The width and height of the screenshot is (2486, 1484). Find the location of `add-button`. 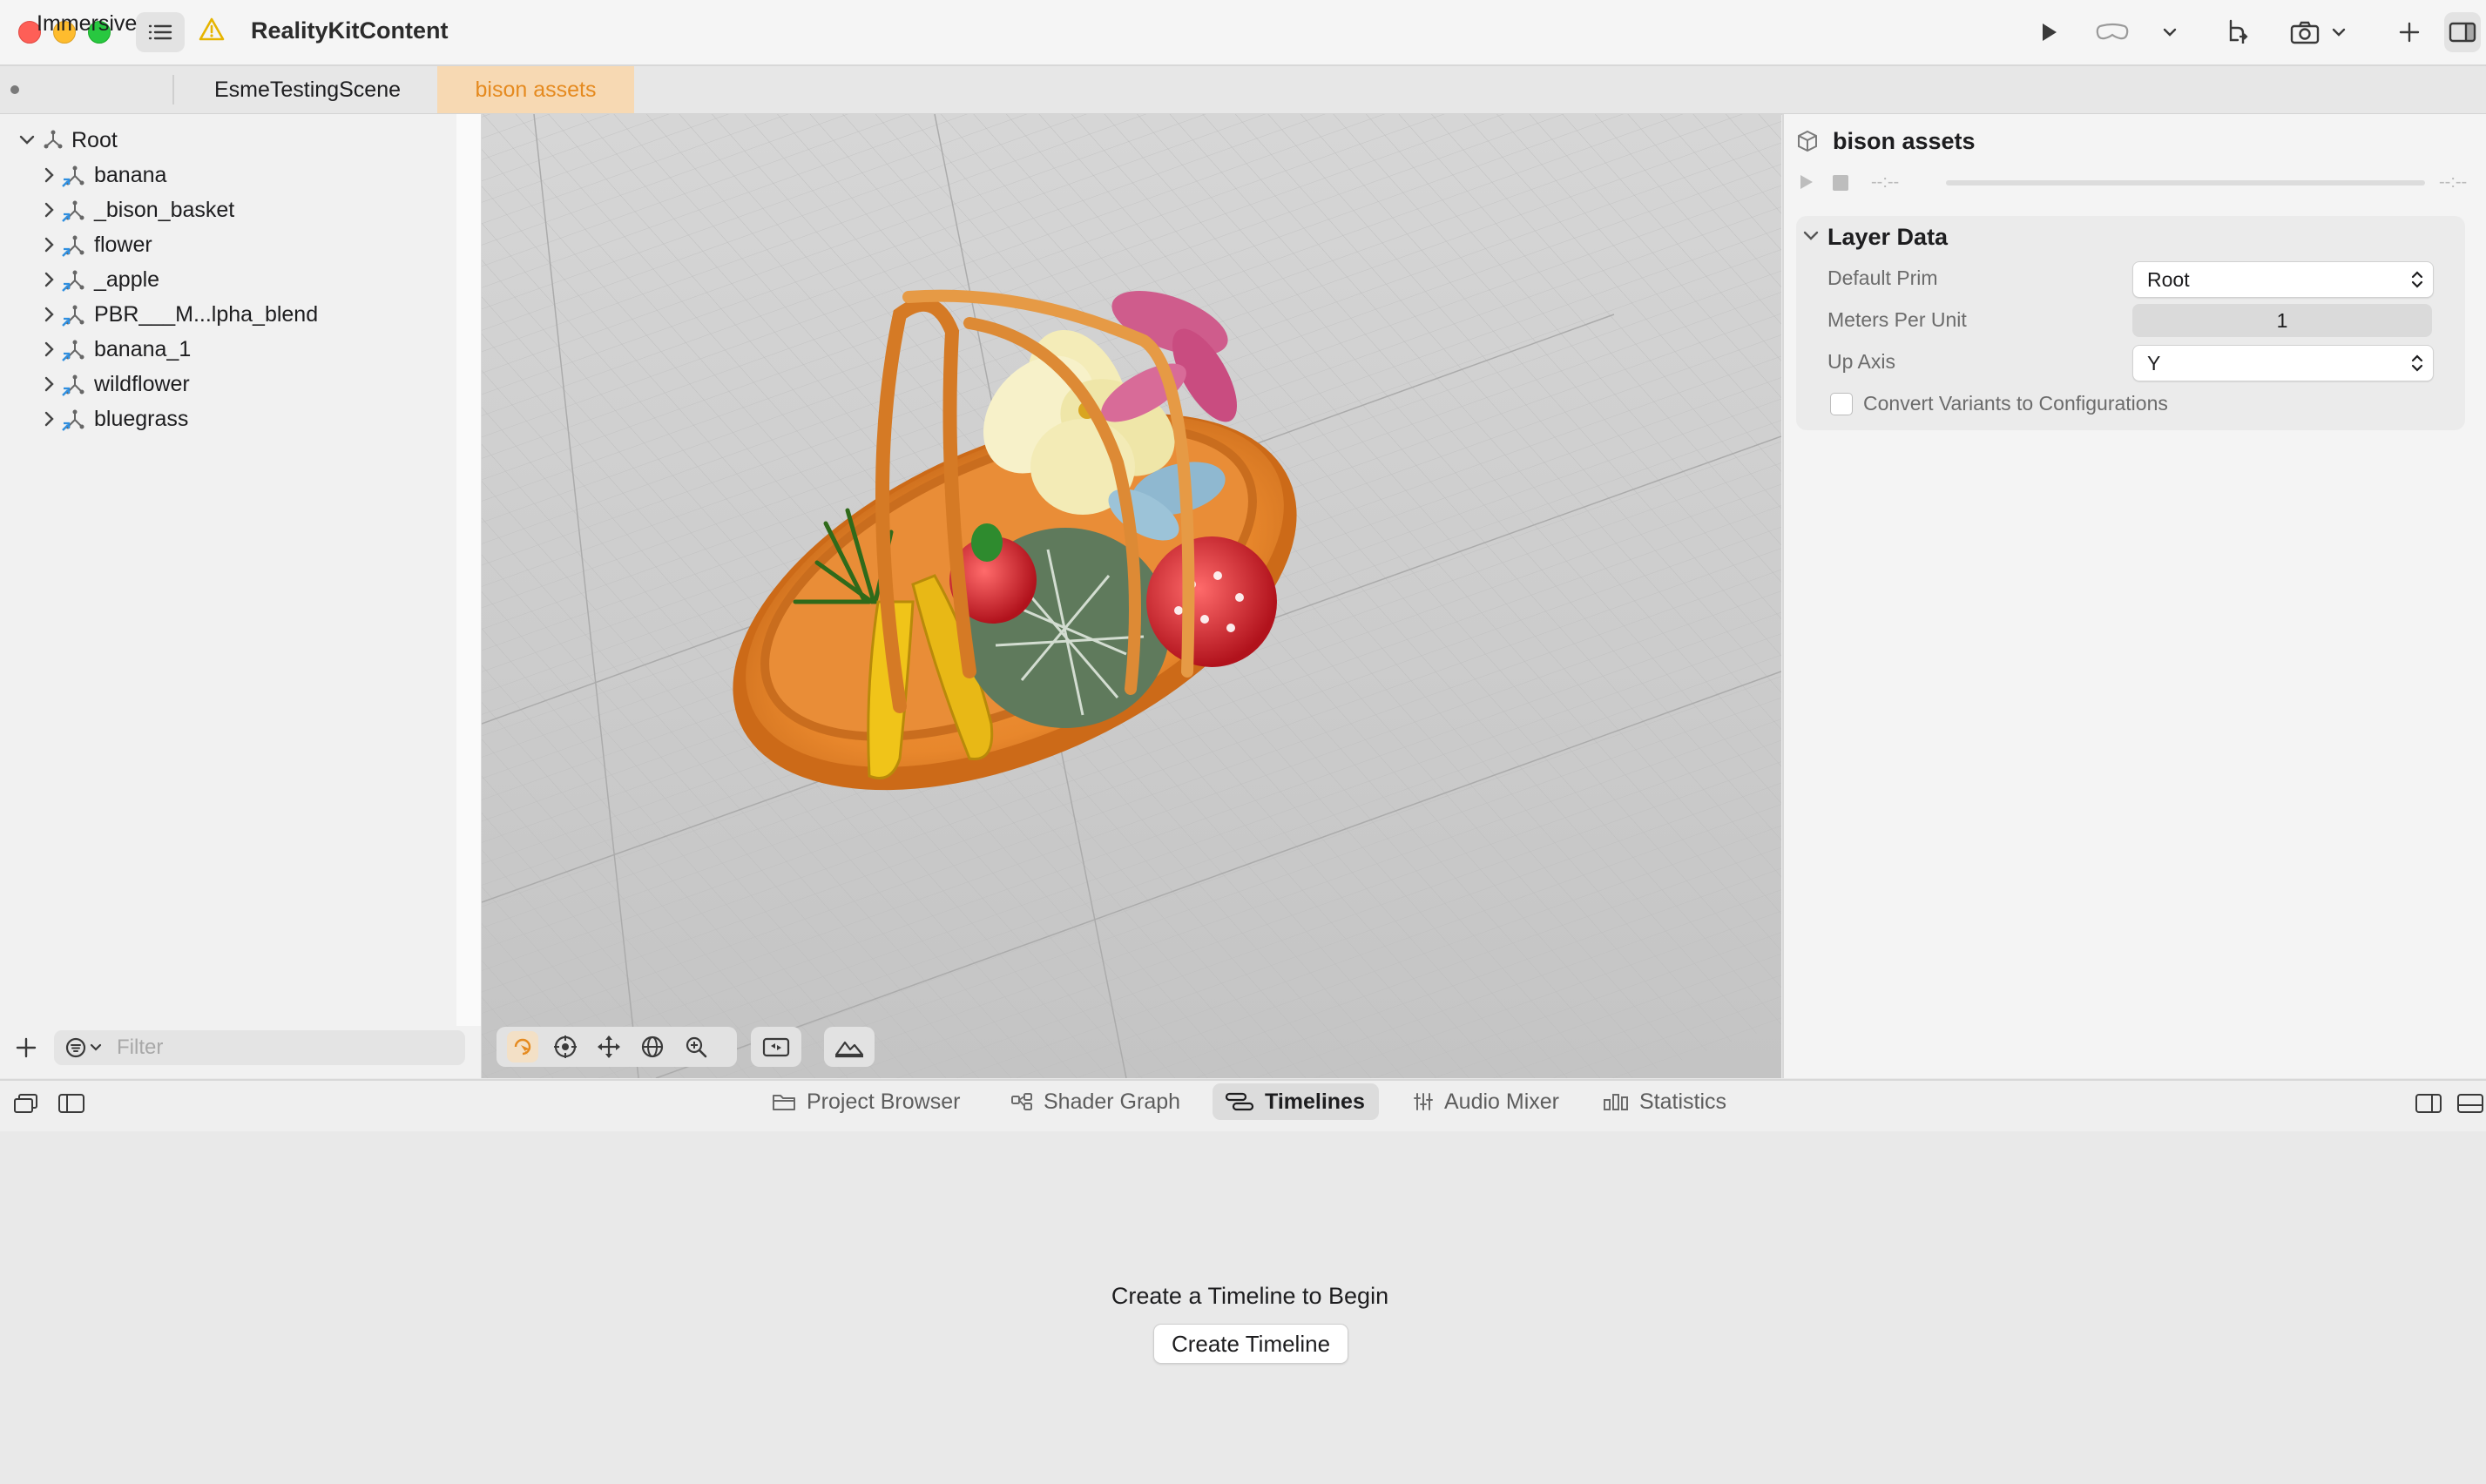

add-button is located at coordinates (2409, 32).